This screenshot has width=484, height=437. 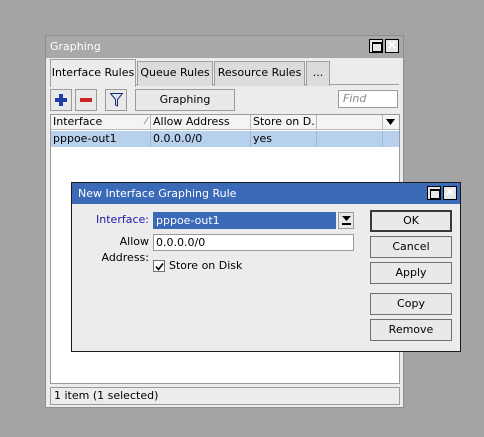 What do you see at coordinates (101, 122) in the screenshot?
I see `column-header-interface: Interface ⁄` at bounding box center [101, 122].